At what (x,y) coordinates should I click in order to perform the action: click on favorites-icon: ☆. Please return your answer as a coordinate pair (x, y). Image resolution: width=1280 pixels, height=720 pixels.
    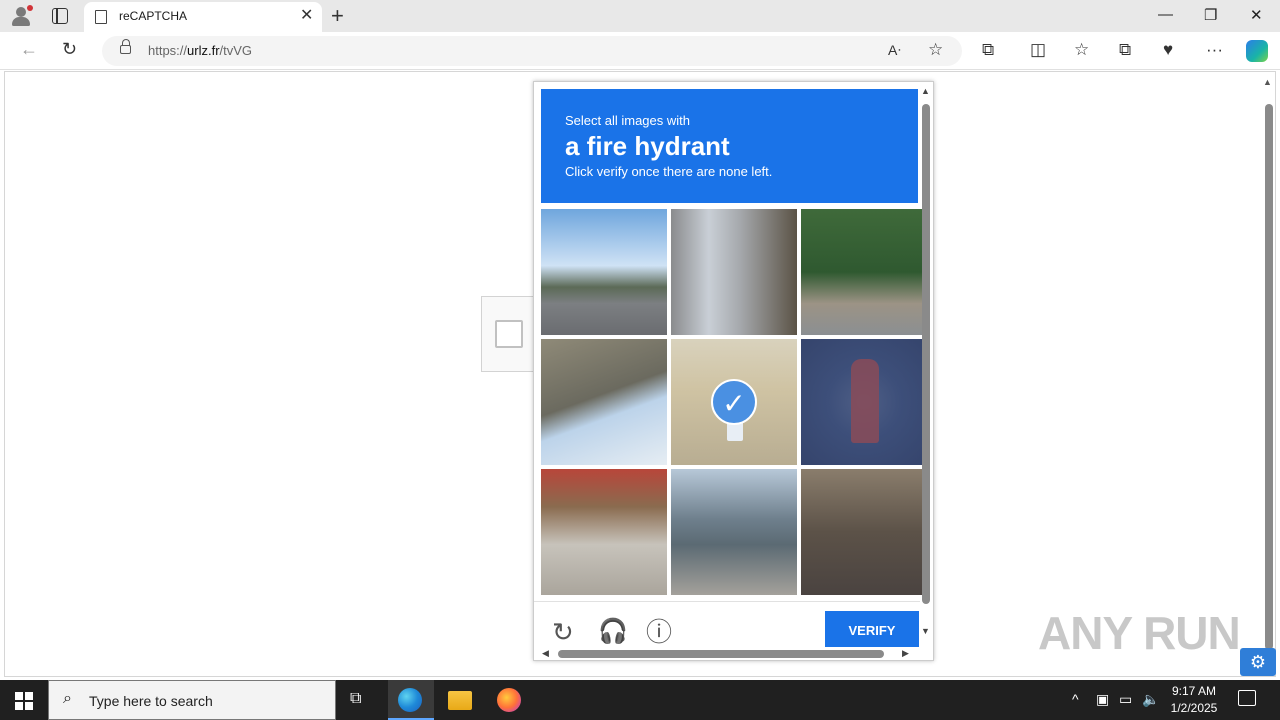
    Looking at the image, I should click on (1081, 50).